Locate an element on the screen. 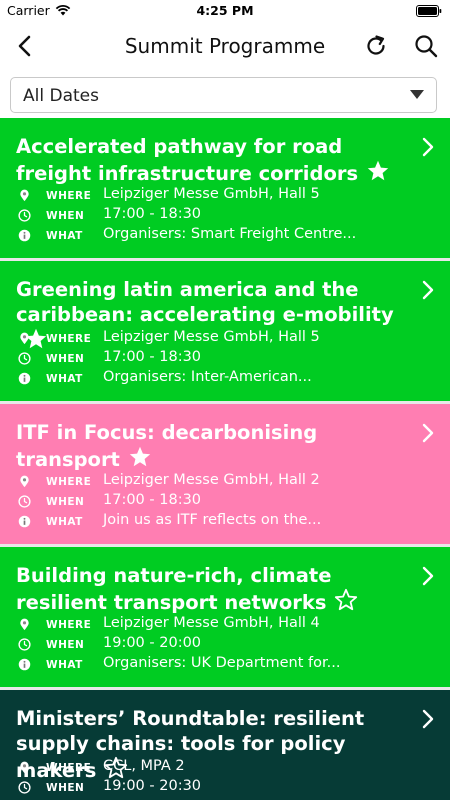 The image size is (450, 800). search-icon is located at coordinates (426, 46).